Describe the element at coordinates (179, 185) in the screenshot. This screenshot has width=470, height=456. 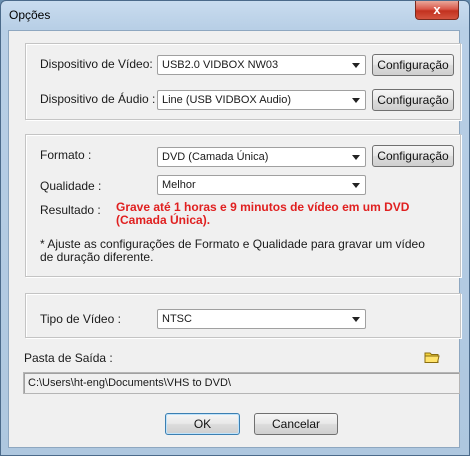
I see `quality-value: Melhor` at that location.